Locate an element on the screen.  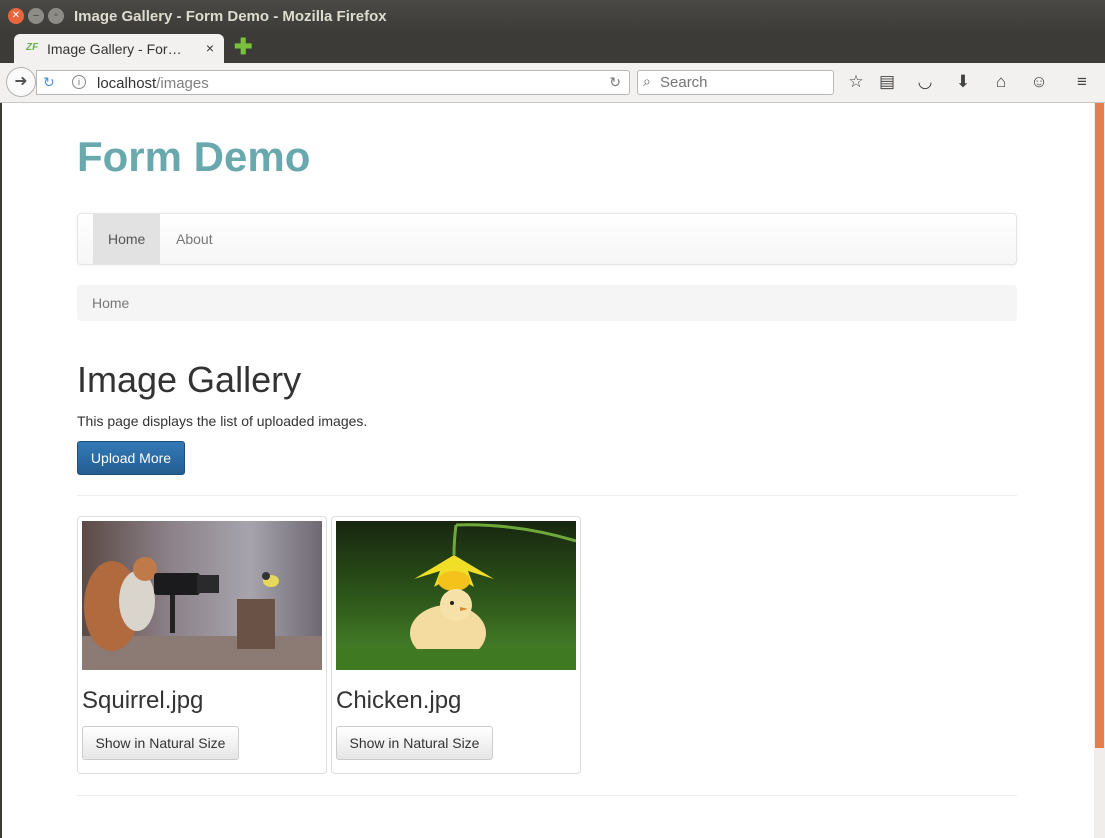
page-title: Image Gallery is located at coordinates (189, 379).